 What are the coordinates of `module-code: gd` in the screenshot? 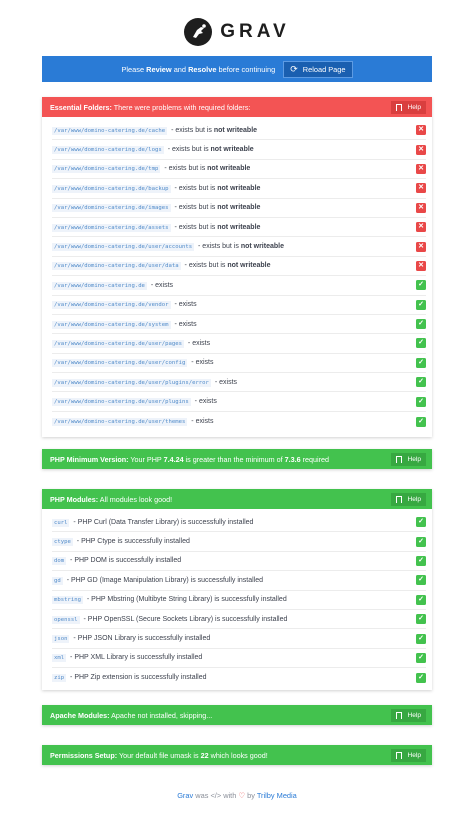 It's located at (57, 580).